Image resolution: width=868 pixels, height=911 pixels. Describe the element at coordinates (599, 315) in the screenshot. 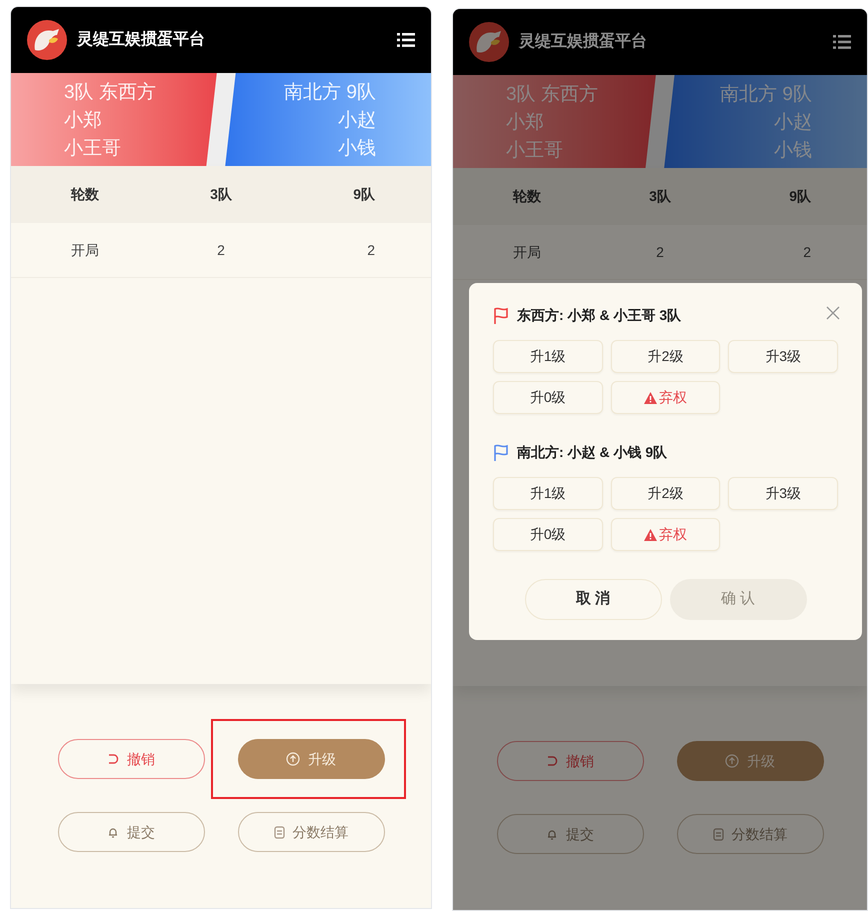

I see `group-title: 东西方: 小郑 & 小王哥 3队` at that location.